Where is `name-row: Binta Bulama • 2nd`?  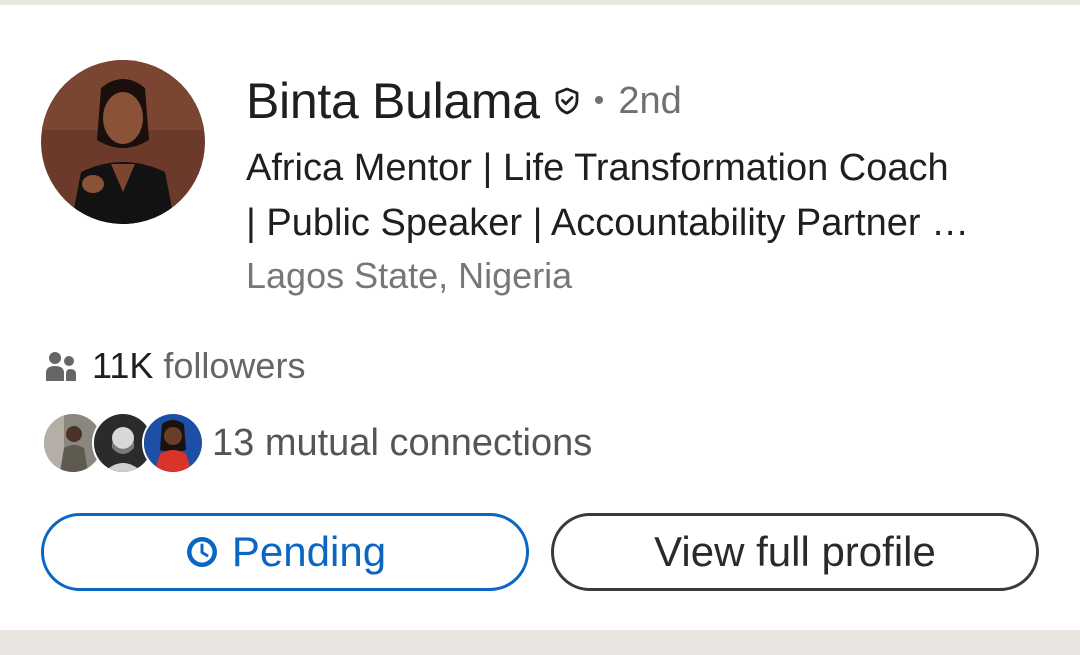
name-row: Binta Bulama • 2nd is located at coordinates (464, 101).